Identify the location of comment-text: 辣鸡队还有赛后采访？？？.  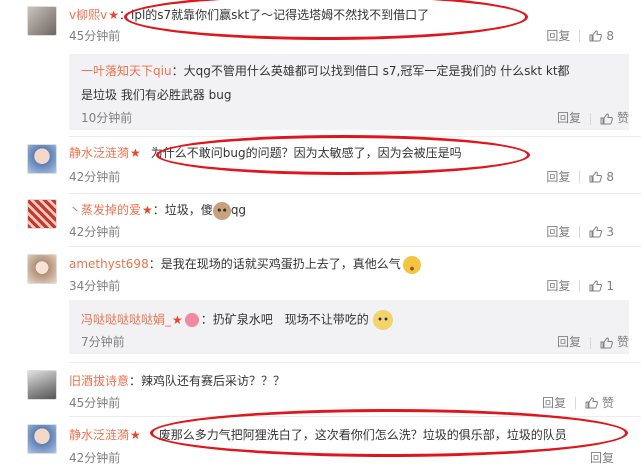
(213, 381).